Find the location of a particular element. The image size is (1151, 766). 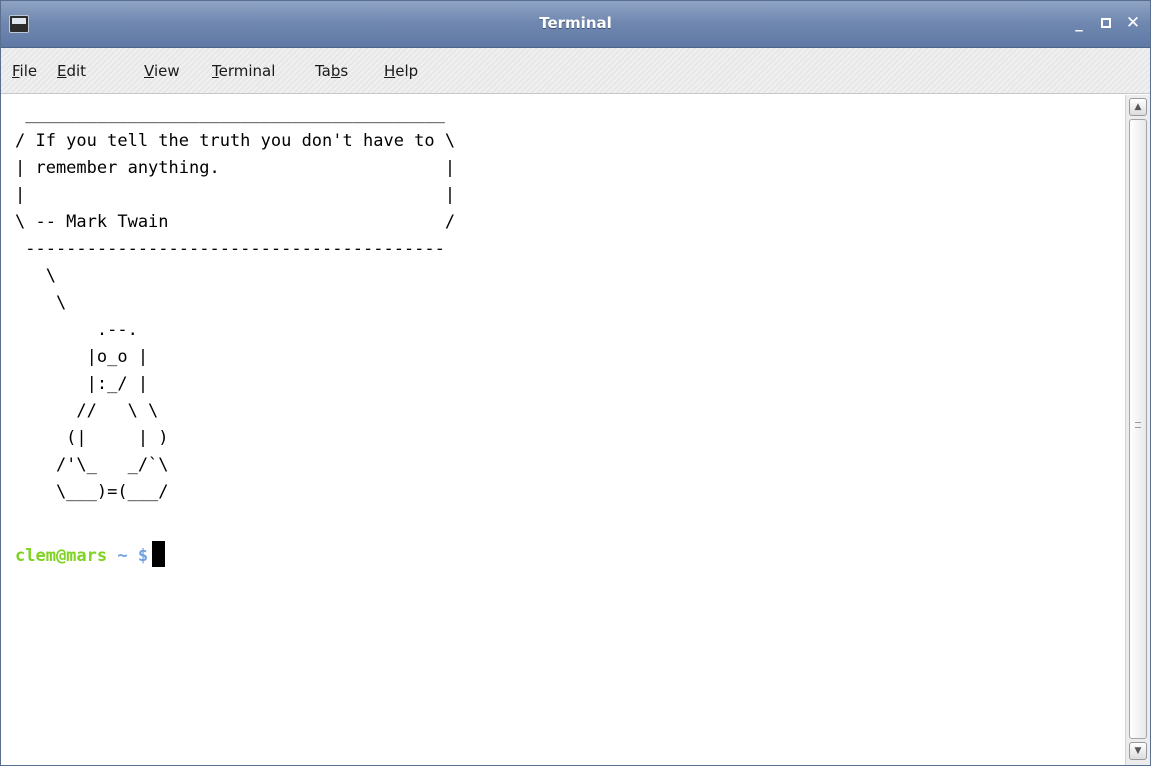

title-bar: Terminal _ ✕ is located at coordinates (575, 24).